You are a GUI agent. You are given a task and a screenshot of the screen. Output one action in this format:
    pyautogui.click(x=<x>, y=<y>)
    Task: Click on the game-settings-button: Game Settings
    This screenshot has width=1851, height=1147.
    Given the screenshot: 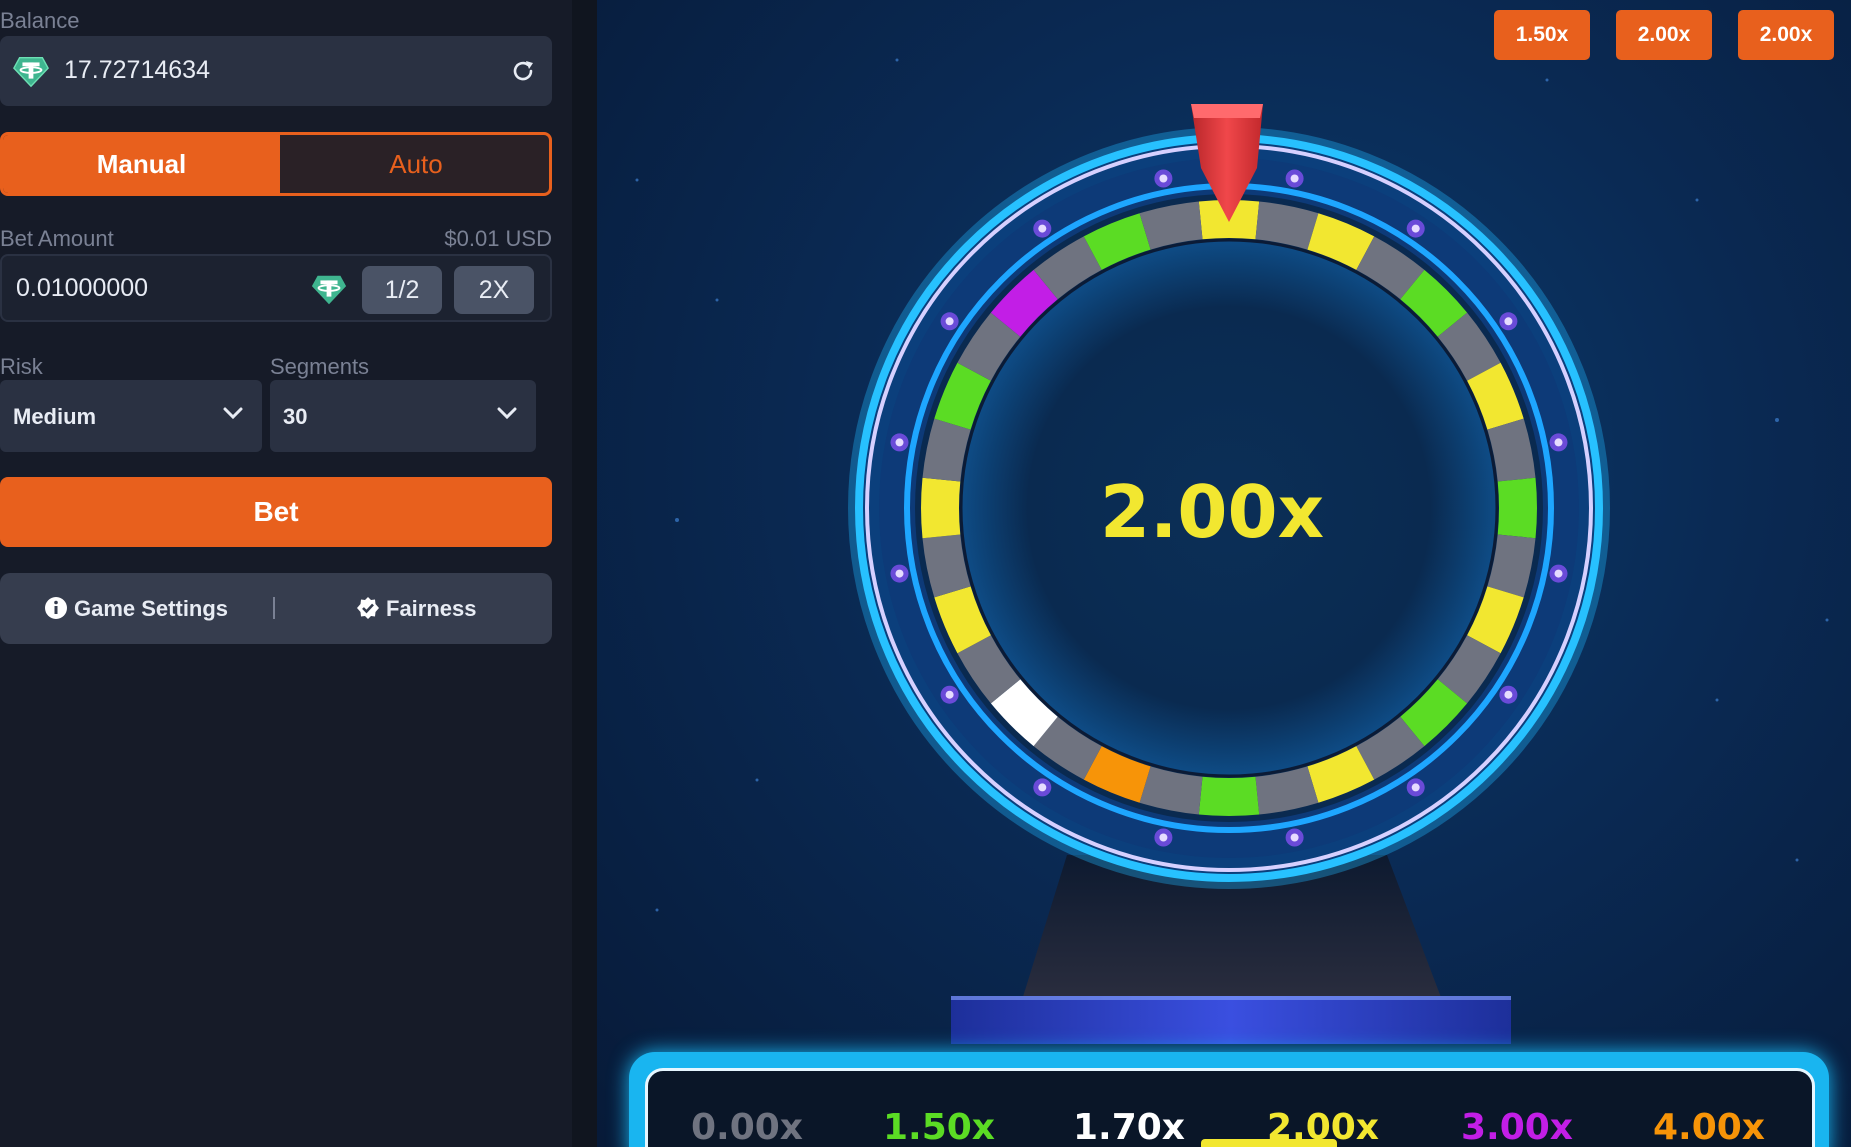 What is the action you would take?
    pyautogui.click(x=136, y=609)
    